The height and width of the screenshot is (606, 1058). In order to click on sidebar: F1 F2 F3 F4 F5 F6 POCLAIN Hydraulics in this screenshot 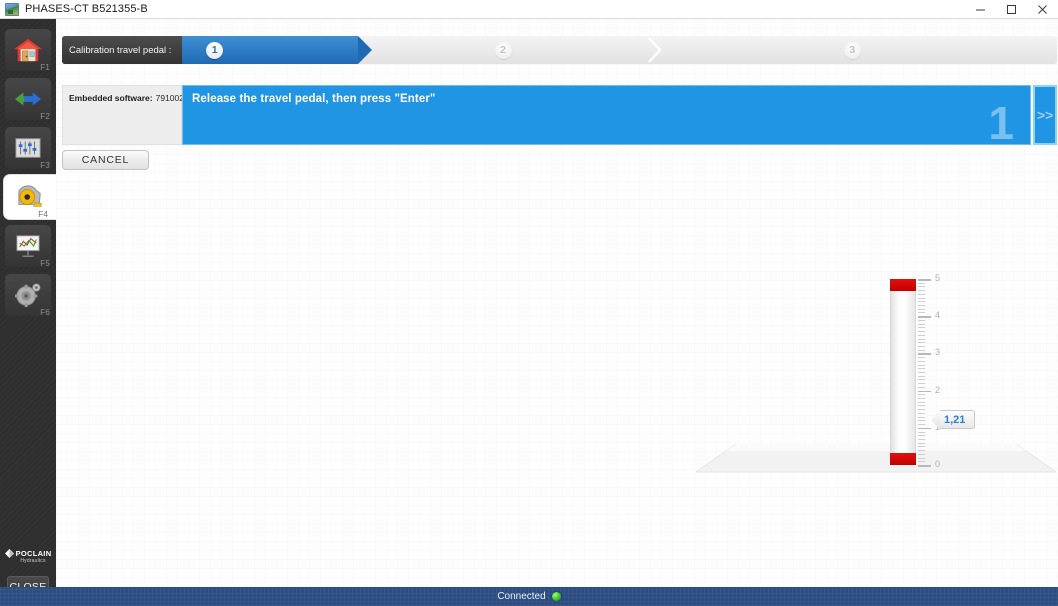, I will do `click(28, 312)`.